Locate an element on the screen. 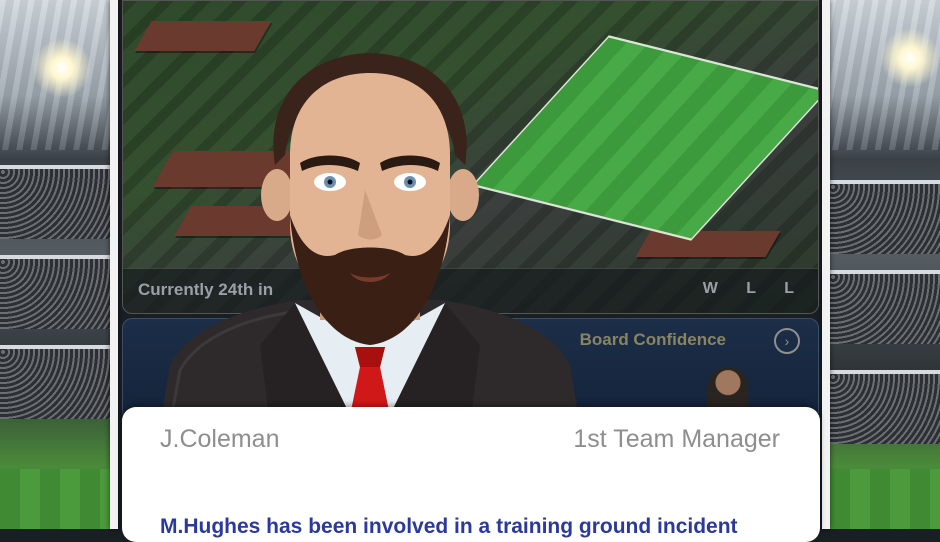  speaker-name: J.Coleman is located at coordinates (220, 439).